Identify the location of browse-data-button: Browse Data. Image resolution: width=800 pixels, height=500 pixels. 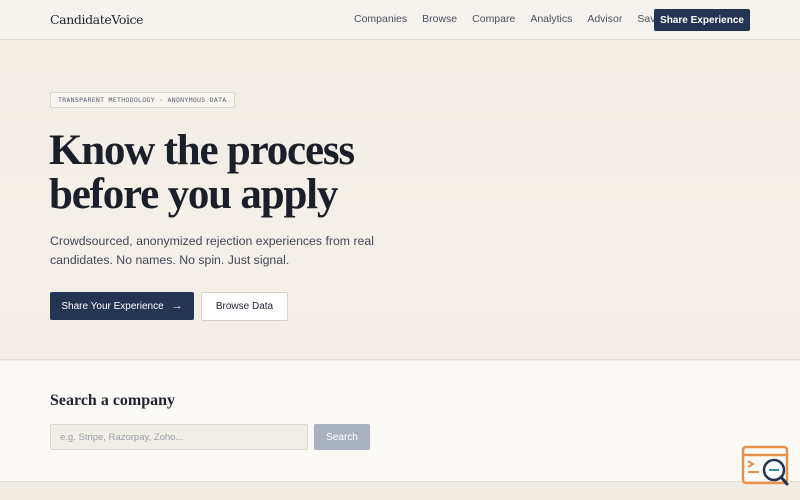
(244, 306).